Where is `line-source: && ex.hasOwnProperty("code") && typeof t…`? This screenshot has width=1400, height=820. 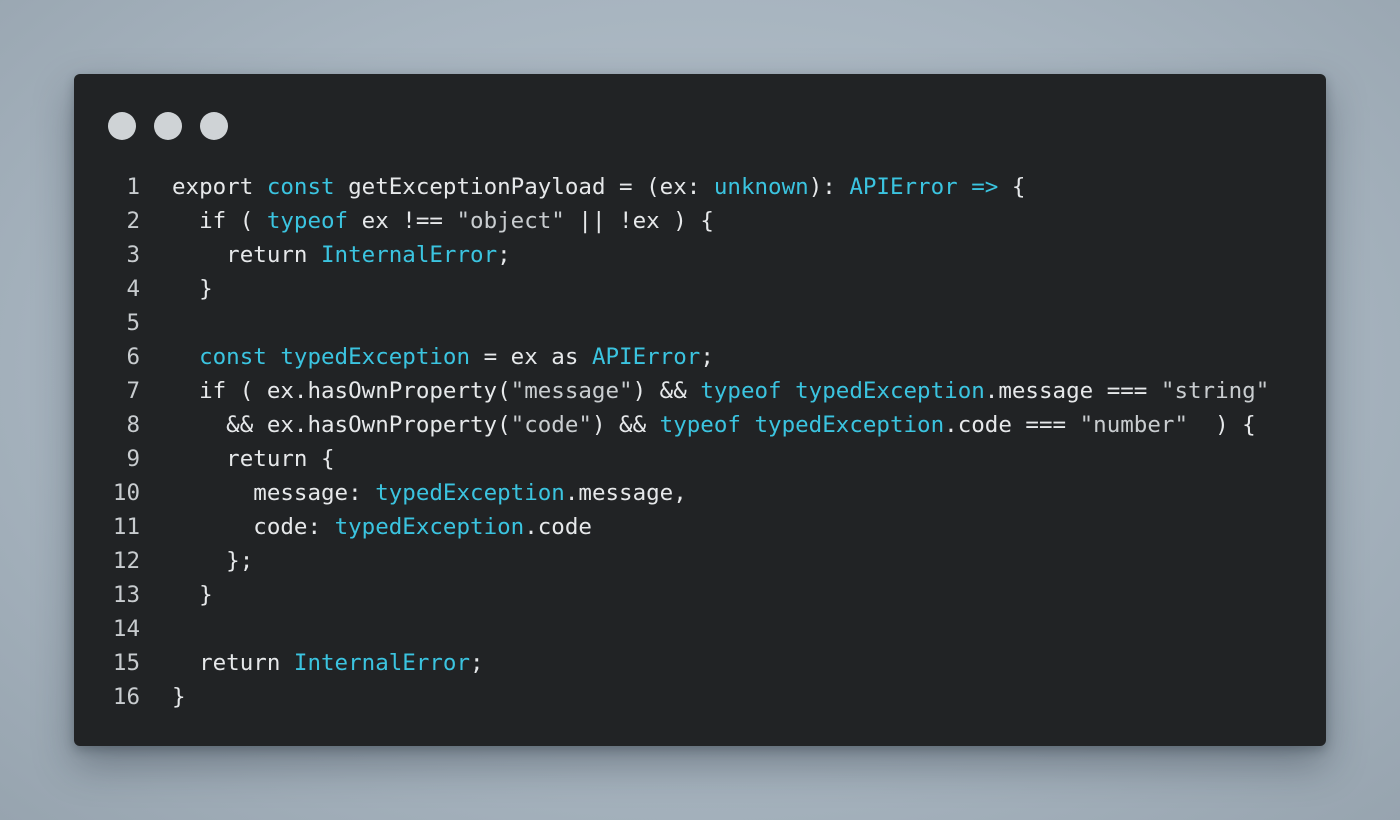
line-source: && ex.hasOwnProperty("code") && typeof t… is located at coordinates (714, 425).